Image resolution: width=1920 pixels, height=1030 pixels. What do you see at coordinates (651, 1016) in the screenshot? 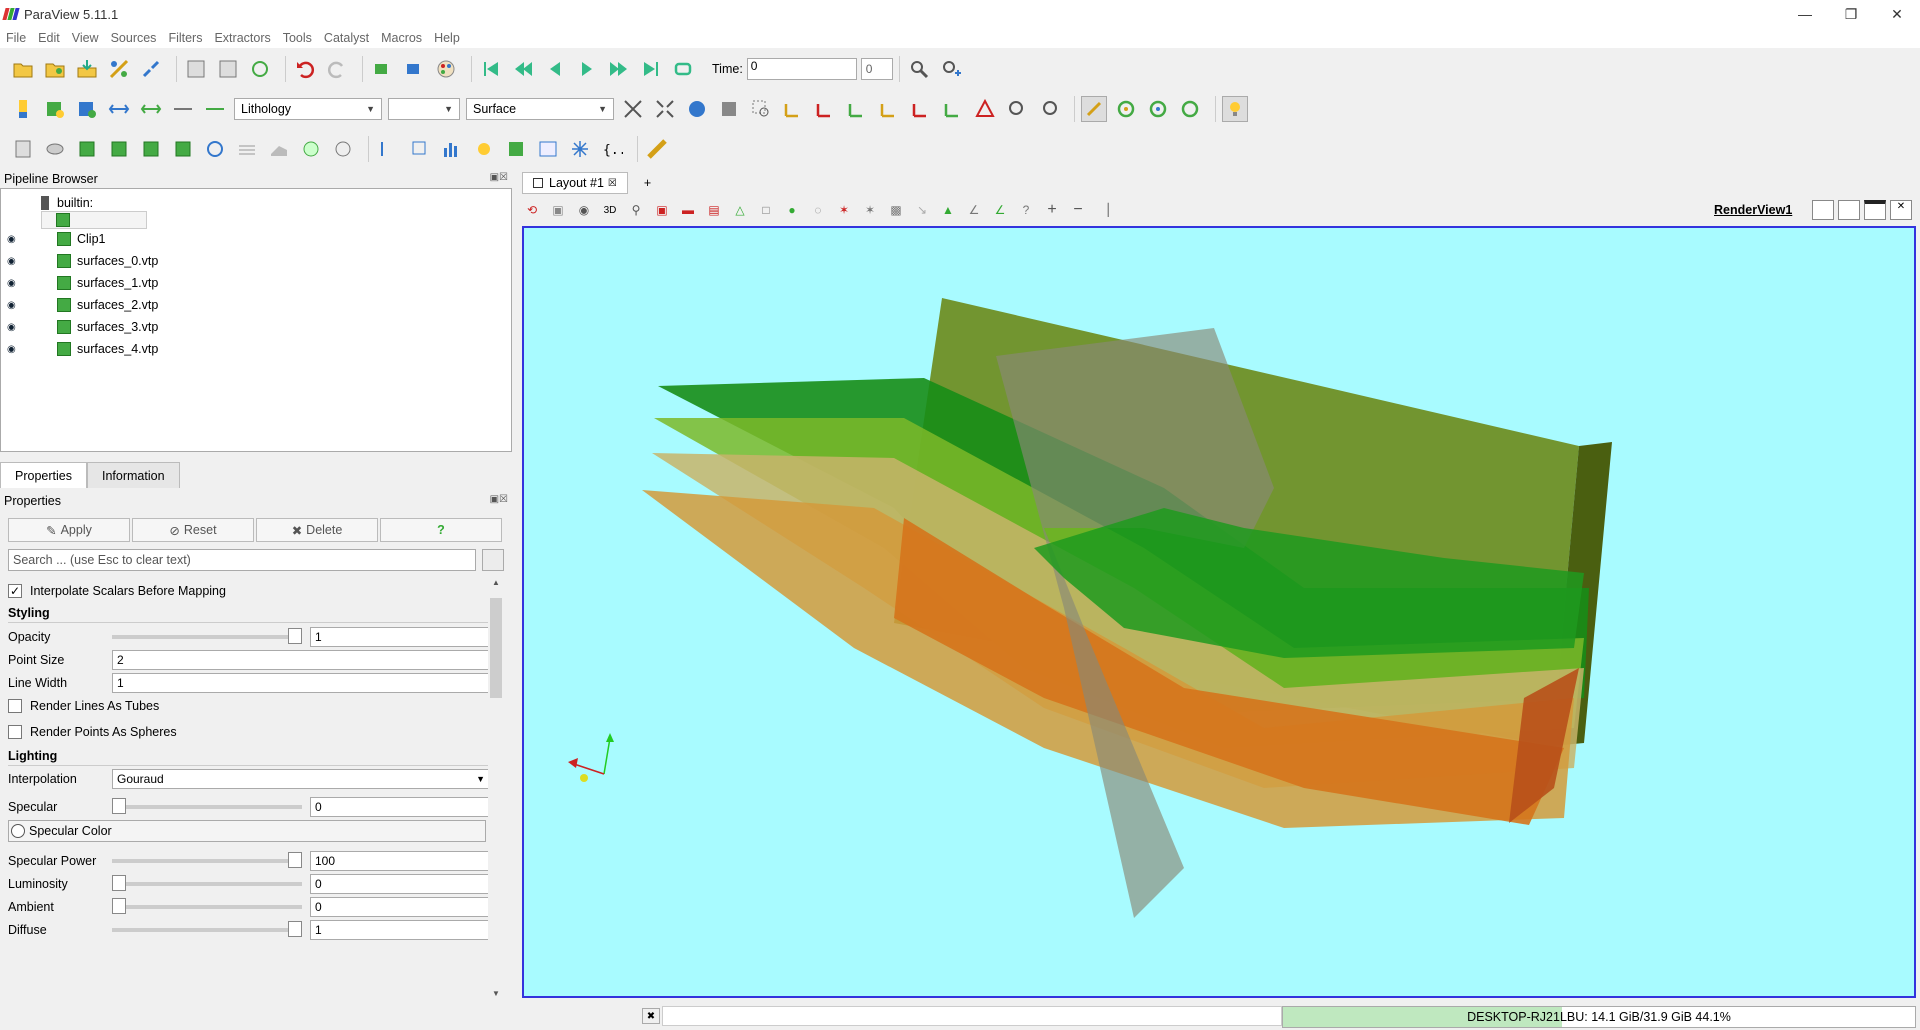
I see `close-icon: ✖` at bounding box center [651, 1016].